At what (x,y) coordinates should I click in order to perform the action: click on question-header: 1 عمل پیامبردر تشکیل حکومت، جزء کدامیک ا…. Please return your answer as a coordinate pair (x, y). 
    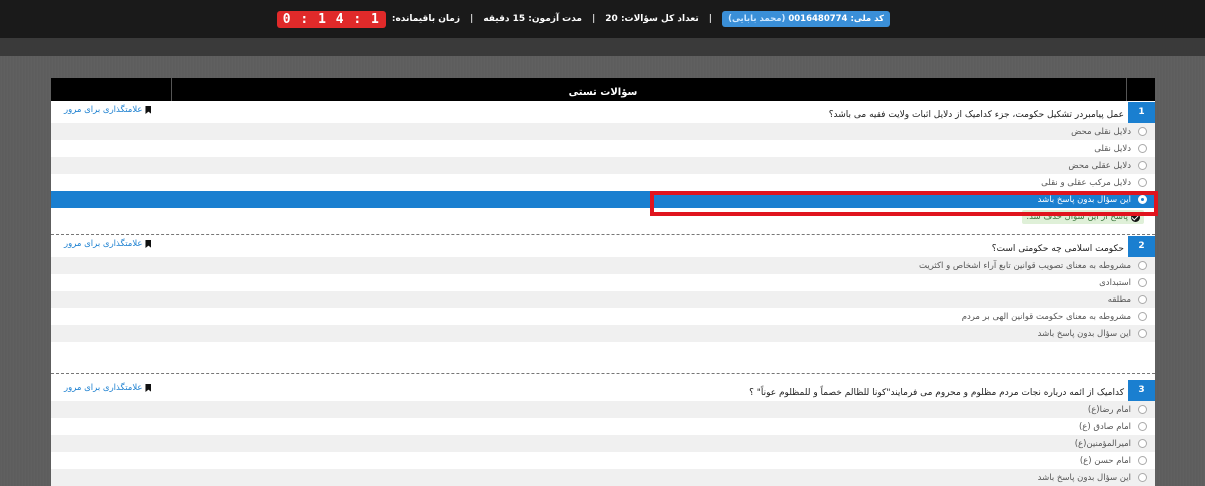
    Looking at the image, I should click on (603, 112).